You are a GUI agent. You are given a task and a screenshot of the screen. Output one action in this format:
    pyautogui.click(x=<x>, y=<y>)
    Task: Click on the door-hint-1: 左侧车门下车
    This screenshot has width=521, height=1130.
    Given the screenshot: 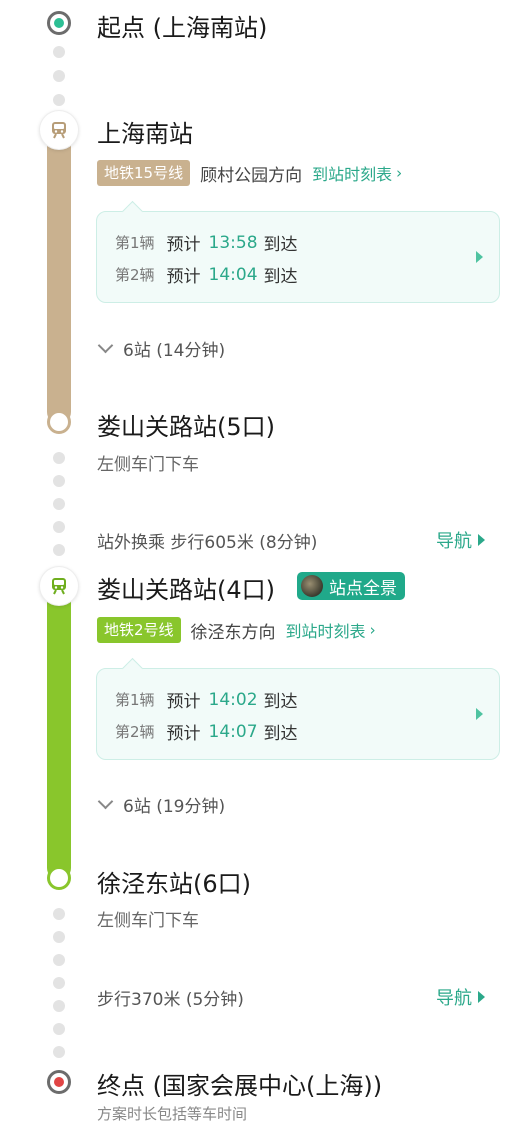 What is the action you would take?
    pyautogui.click(x=148, y=465)
    